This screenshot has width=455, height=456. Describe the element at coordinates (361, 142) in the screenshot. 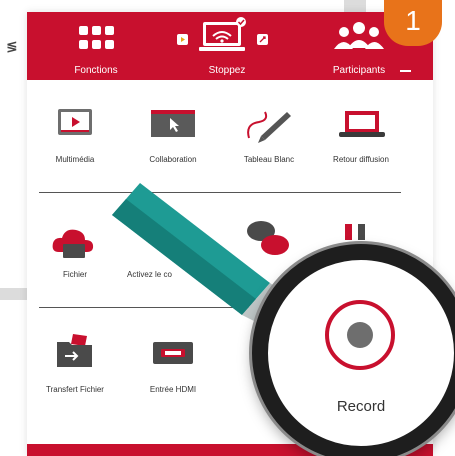

I see `tile-retour-diffusion` at that location.